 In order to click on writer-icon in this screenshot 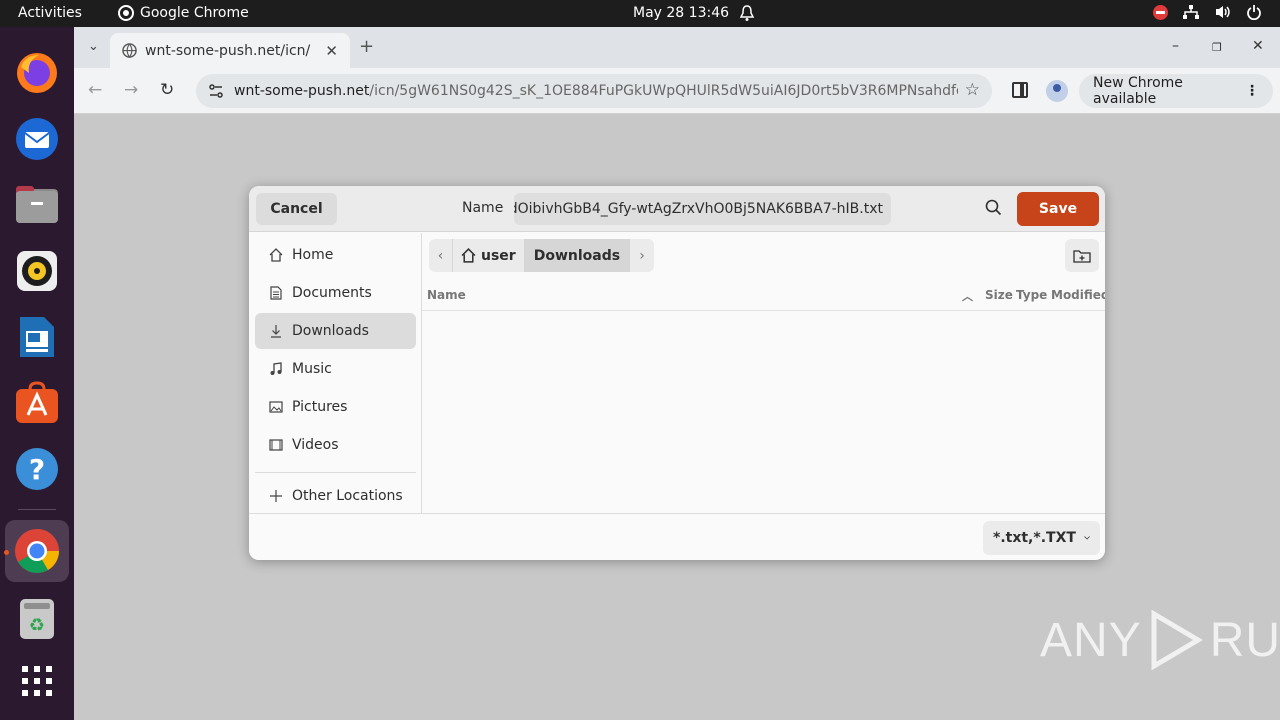, I will do `click(37, 337)`.